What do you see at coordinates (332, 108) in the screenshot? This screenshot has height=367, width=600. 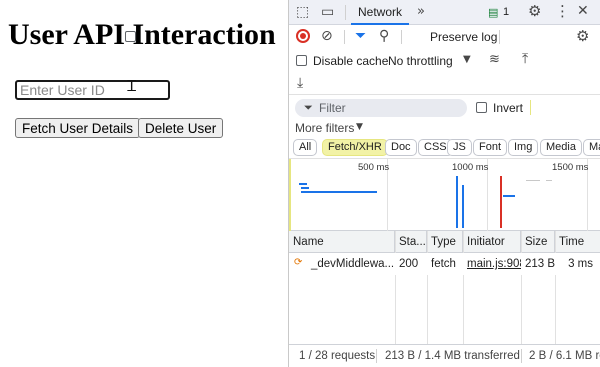 I see `filter-placeholder: Filter` at bounding box center [332, 108].